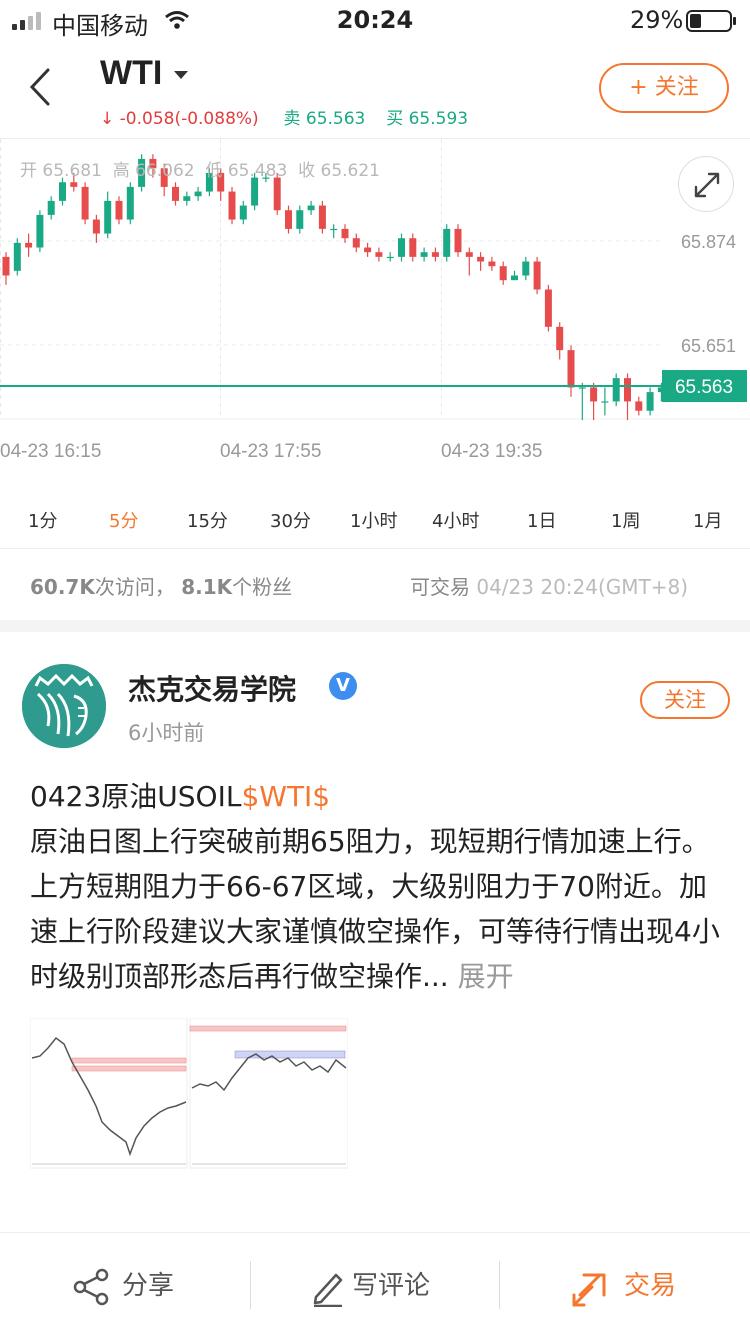 The height and width of the screenshot is (1334, 750). I want to click on y-tick-label: 65.874, so click(708, 242).